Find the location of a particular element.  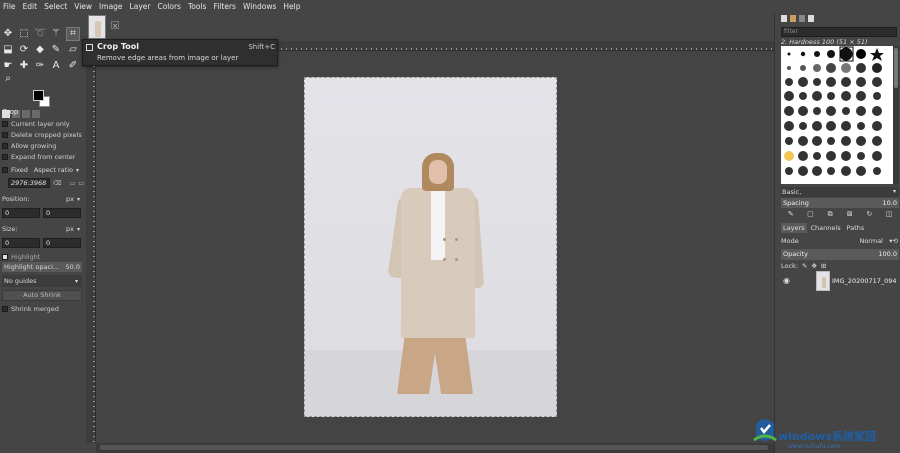

bucket-fill-icon: ◆ is located at coordinates (40, 50).